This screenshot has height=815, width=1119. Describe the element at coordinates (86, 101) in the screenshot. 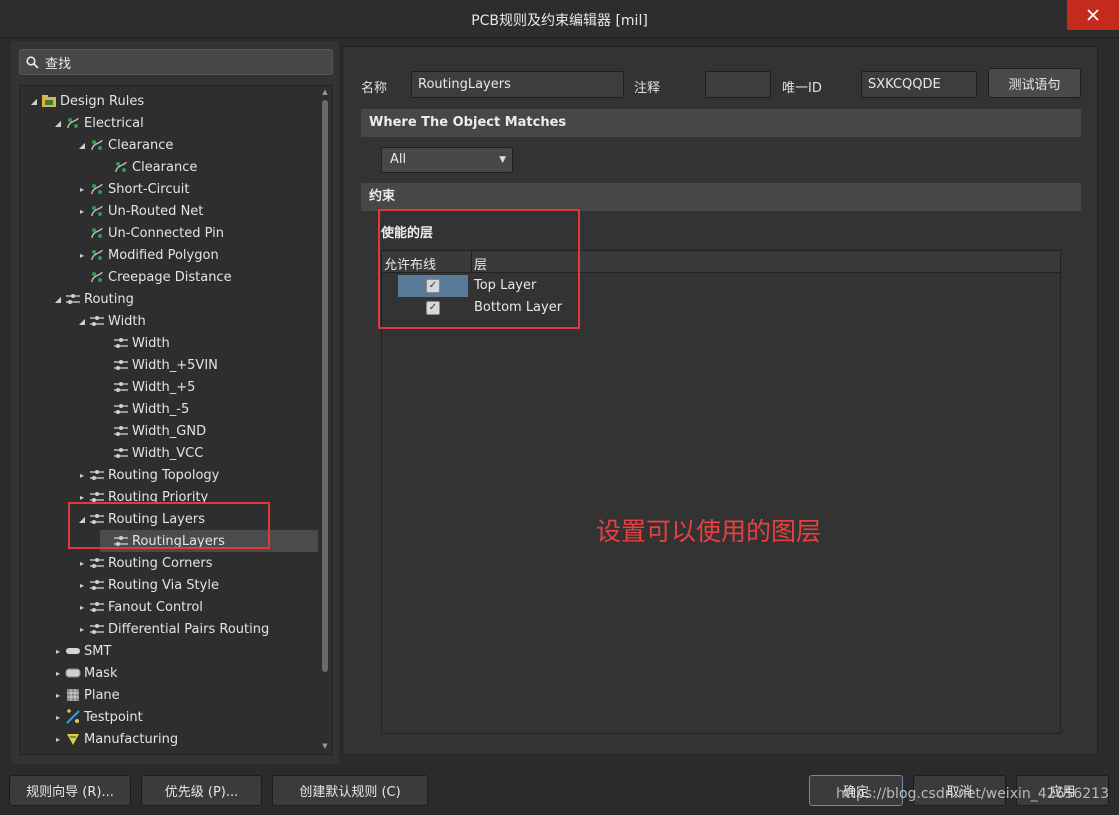

I see `tree-item: ◢ Design Rules` at that location.